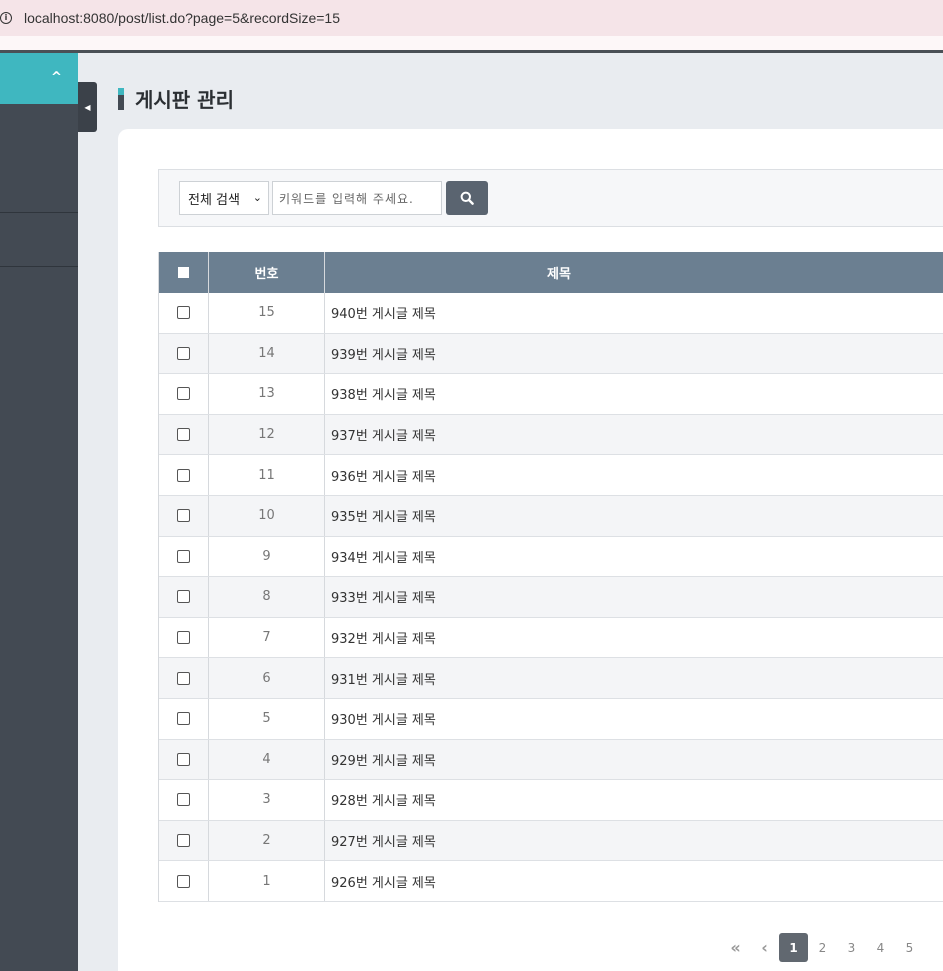 The image size is (943, 971). Describe the element at coordinates (471, 43) in the screenshot. I see `toolbar-gap` at that location.